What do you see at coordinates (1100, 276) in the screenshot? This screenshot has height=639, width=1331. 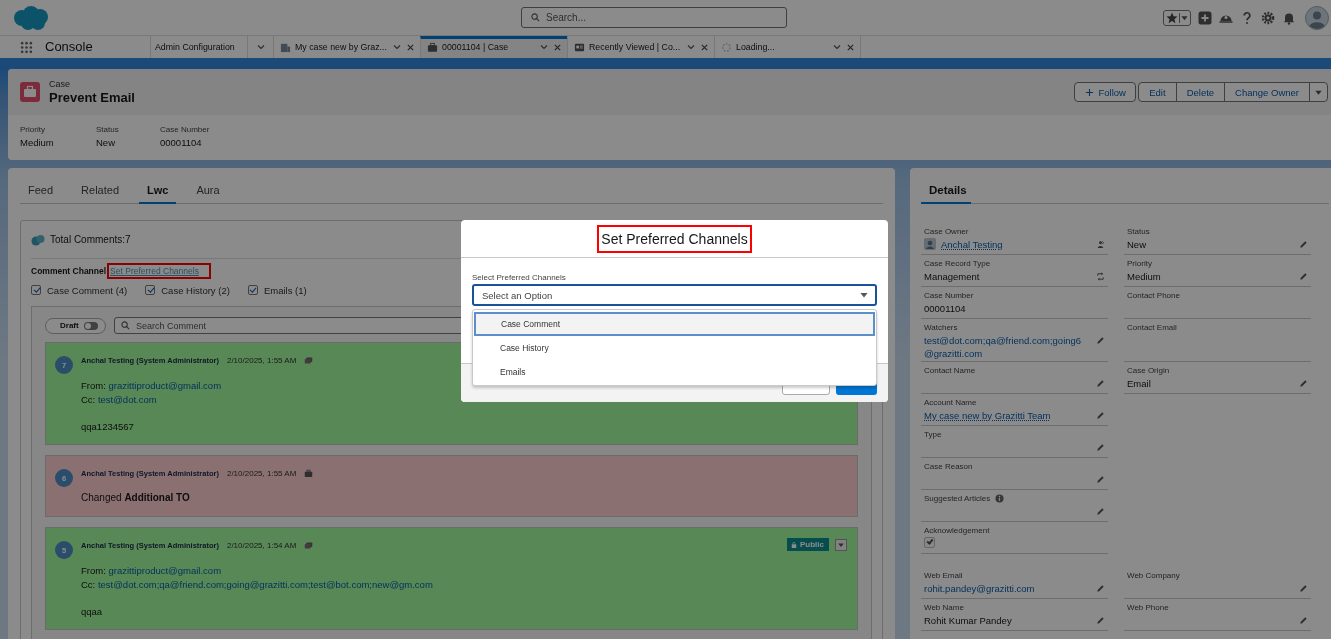 I see `change-record-type-icon` at bounding box center [1100, 276].